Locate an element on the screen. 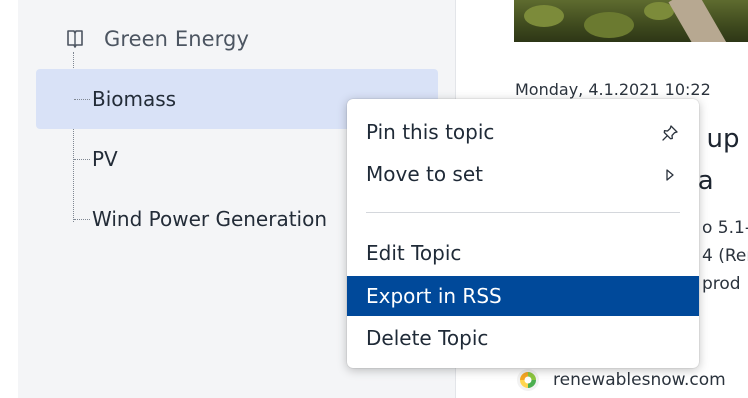 The width and height of the screenshot is (748, 398). source-name: renewablesnow.com is located at coordinates (639, 380).